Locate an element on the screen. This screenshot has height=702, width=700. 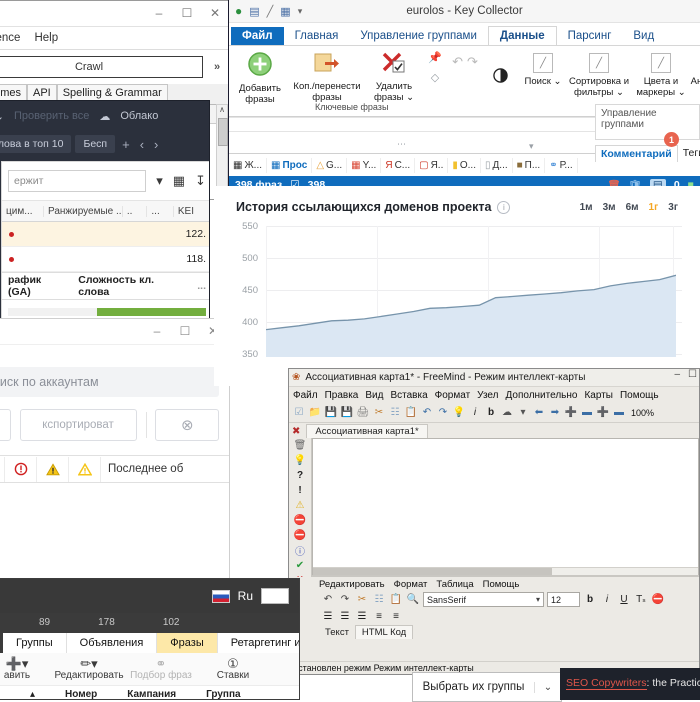
print-icon: 🖨 is located at coordinates (363, 413).